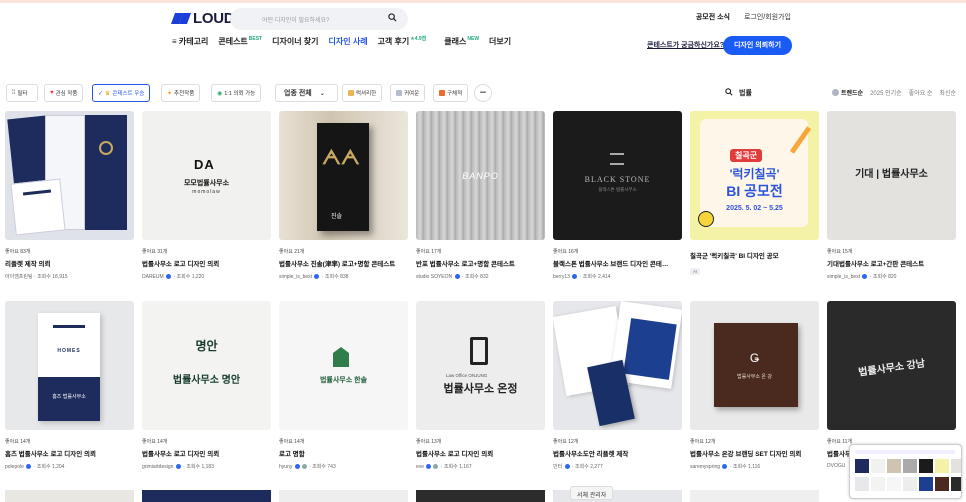 The height and width of the screenshot is (502, 966). Describe the element at coordinates (22, 93) in the screenshot. I see `filter-button: ⁞⁞ 필터` at that location.